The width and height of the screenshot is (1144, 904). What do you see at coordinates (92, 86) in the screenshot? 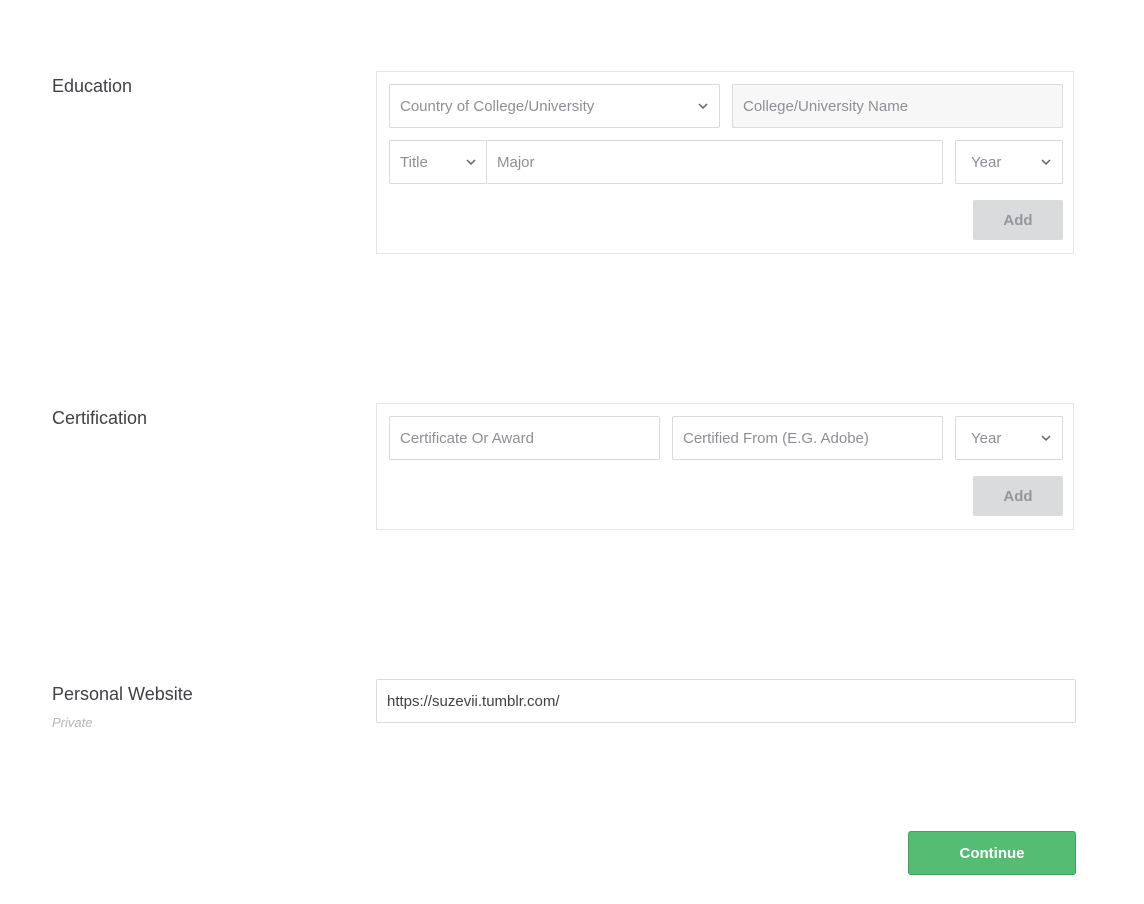
I see `education-label: Education` at bounding box center [92, 86].